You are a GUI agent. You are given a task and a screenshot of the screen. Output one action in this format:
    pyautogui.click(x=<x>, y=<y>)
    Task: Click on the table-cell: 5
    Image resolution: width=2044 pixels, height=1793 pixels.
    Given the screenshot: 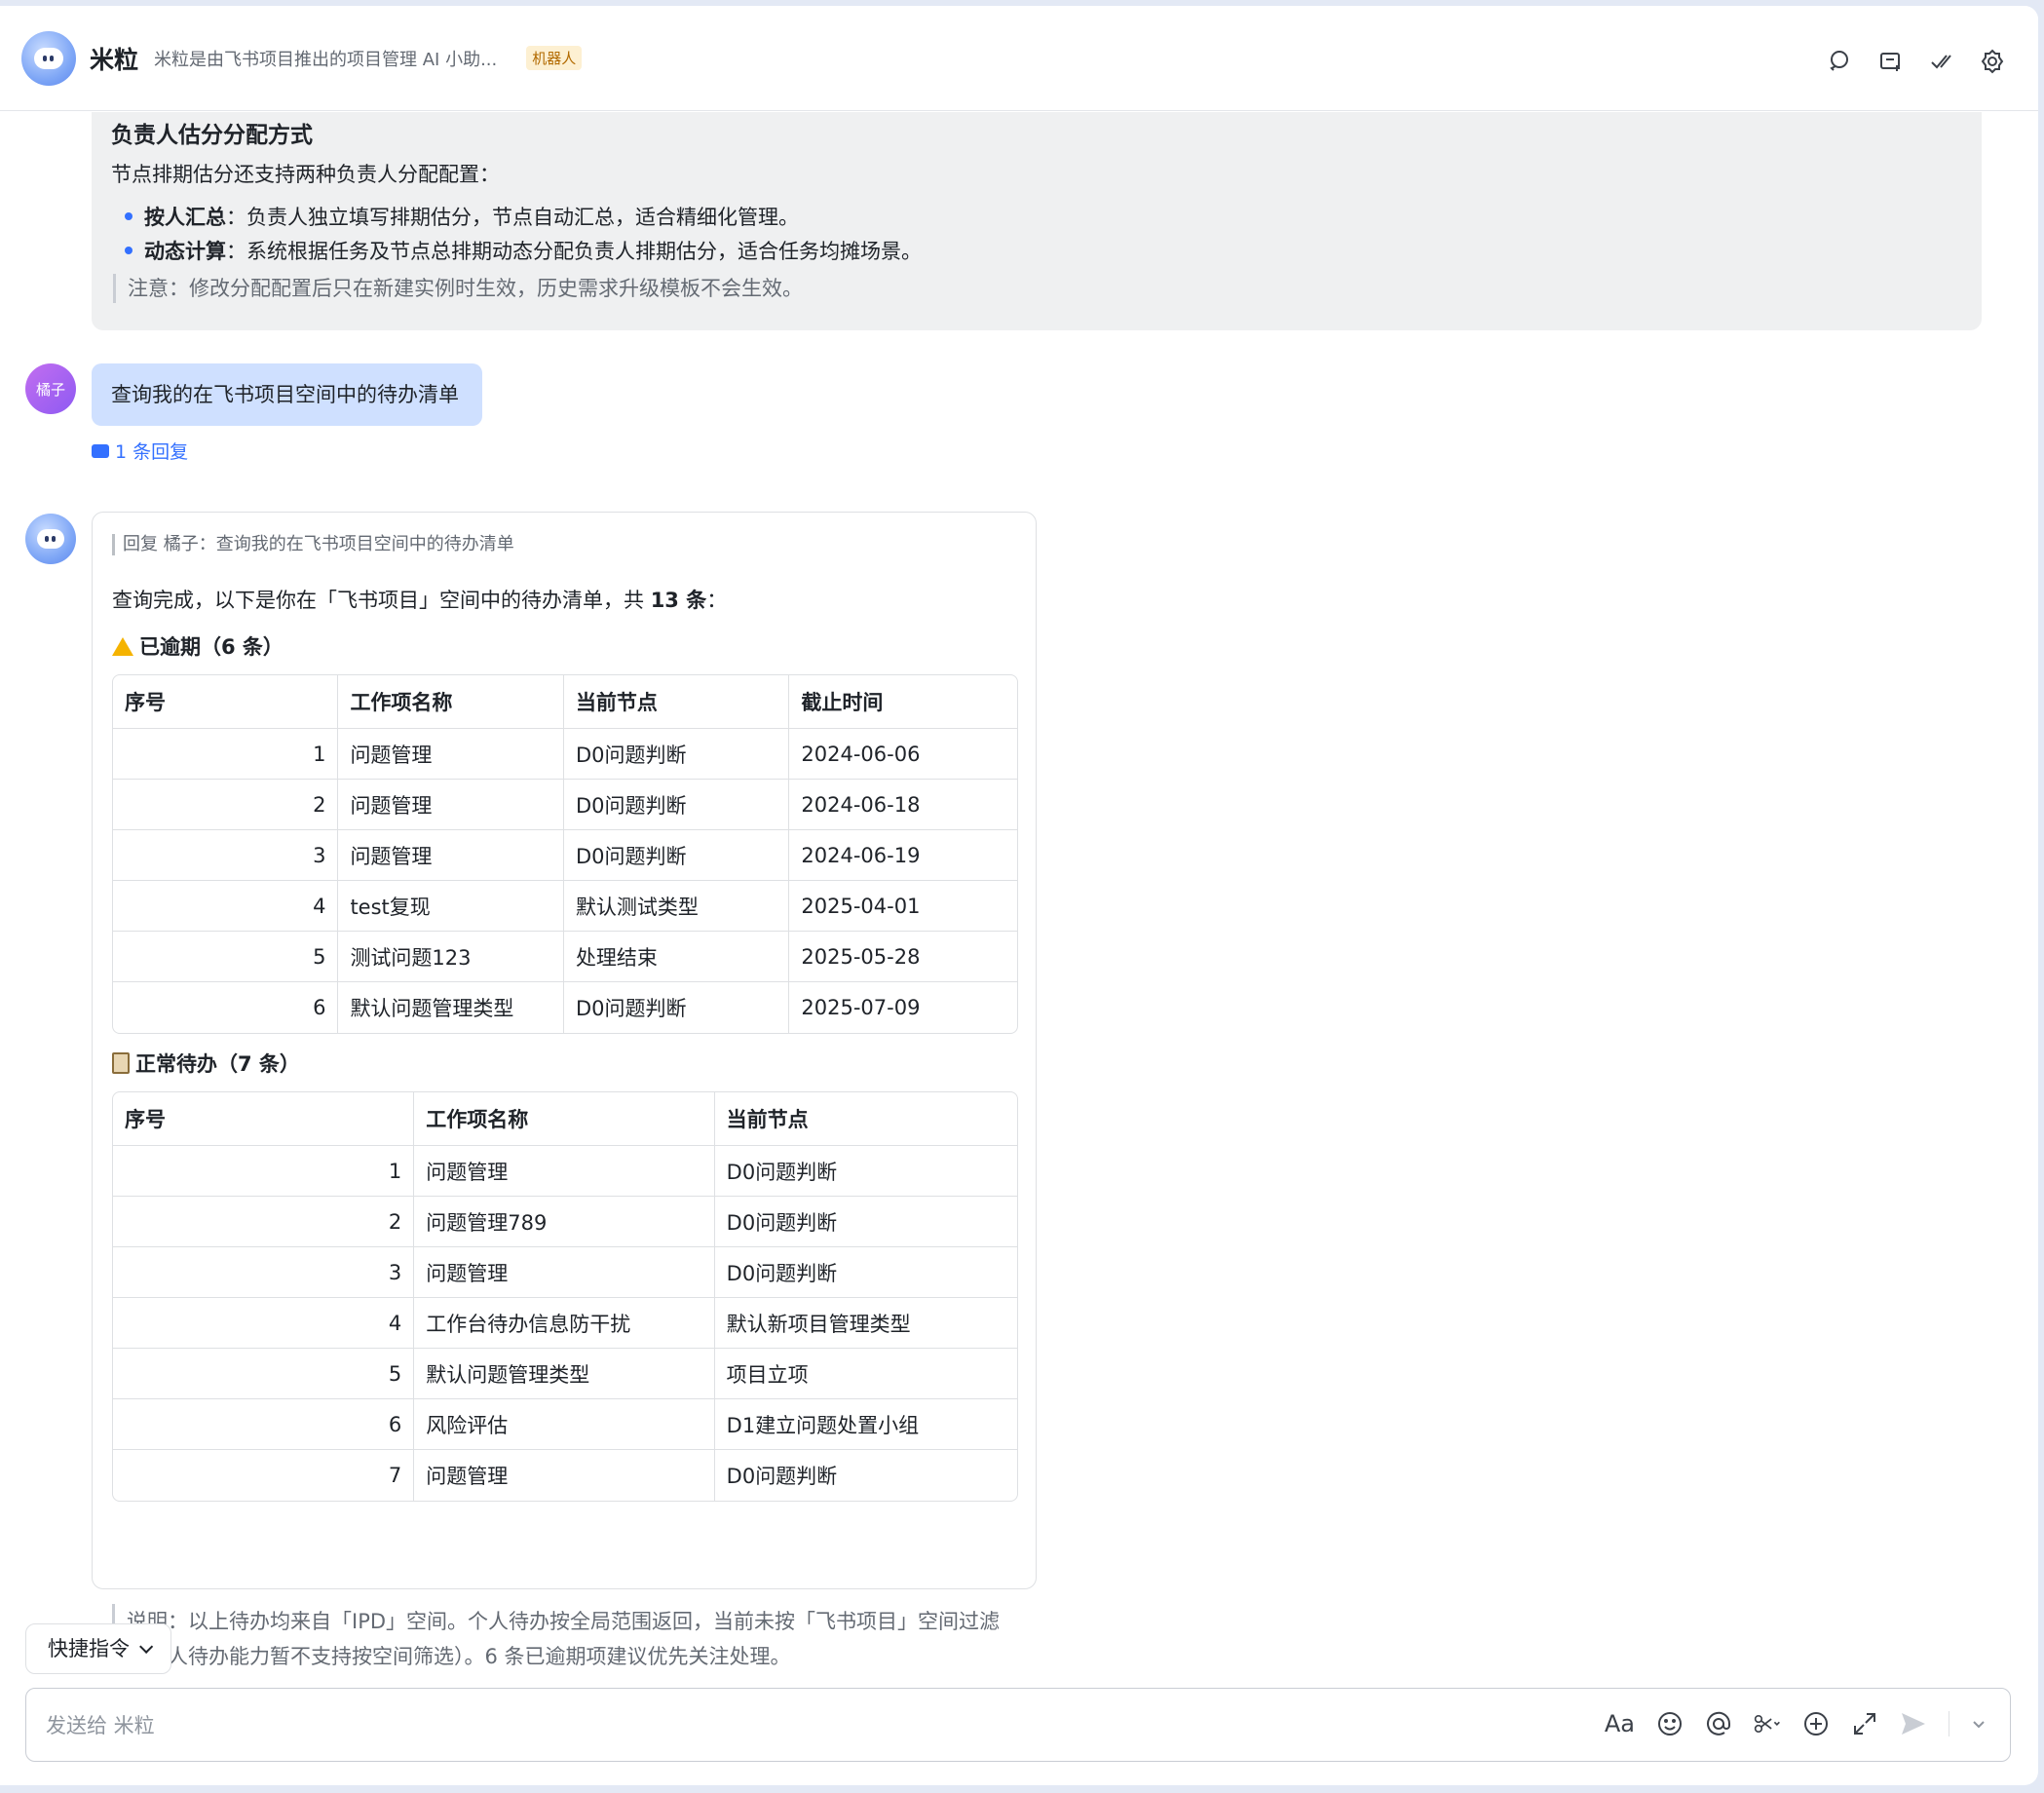 What is the action you would take?
    pyautogui.click(x=226, y=957)
    